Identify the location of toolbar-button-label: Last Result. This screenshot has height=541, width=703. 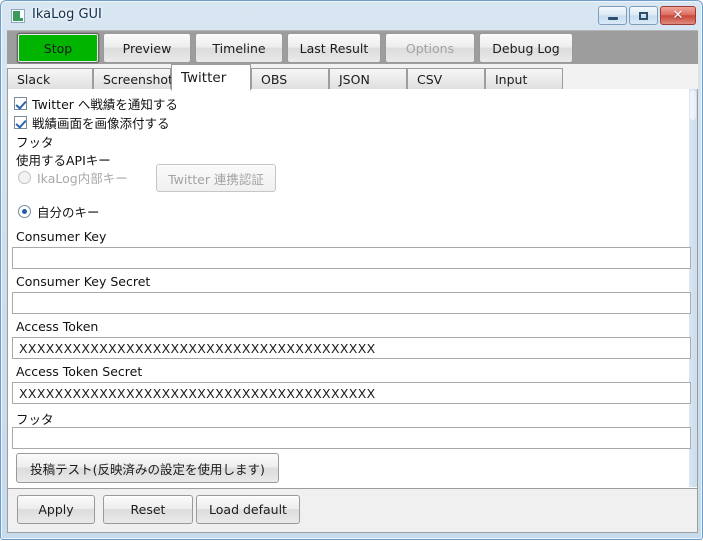
(334, 48).